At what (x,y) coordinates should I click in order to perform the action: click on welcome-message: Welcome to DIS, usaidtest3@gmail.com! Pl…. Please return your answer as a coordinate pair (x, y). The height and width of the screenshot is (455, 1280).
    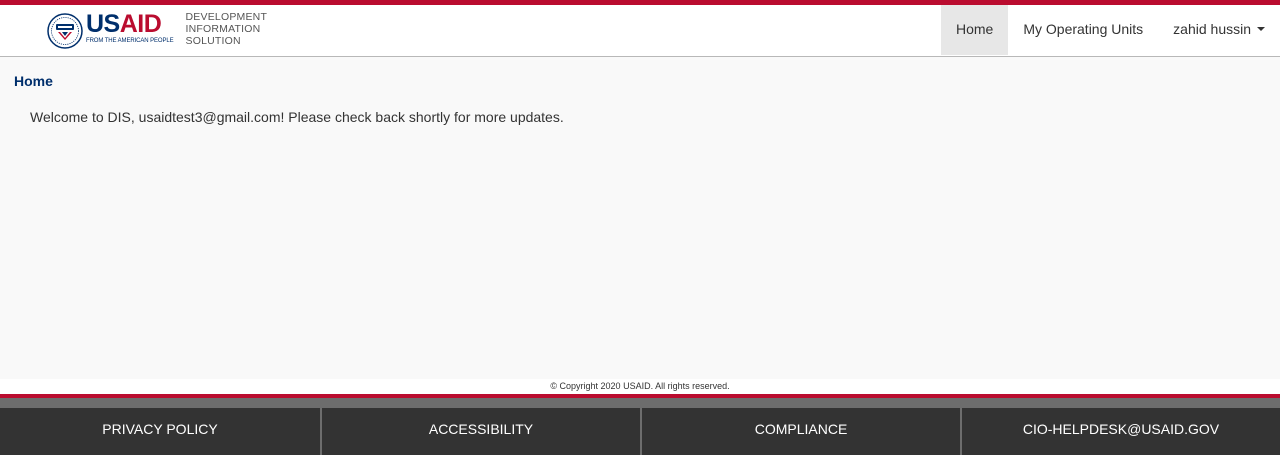
    Looking at the image, I should click on (297, 117).